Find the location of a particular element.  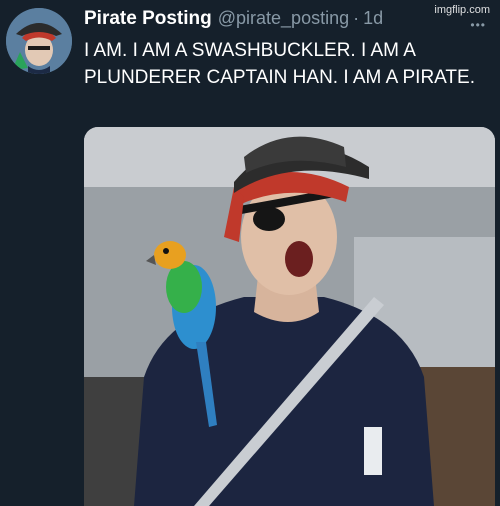

more-options-icon: ••• is located at coordinates (478, 25).